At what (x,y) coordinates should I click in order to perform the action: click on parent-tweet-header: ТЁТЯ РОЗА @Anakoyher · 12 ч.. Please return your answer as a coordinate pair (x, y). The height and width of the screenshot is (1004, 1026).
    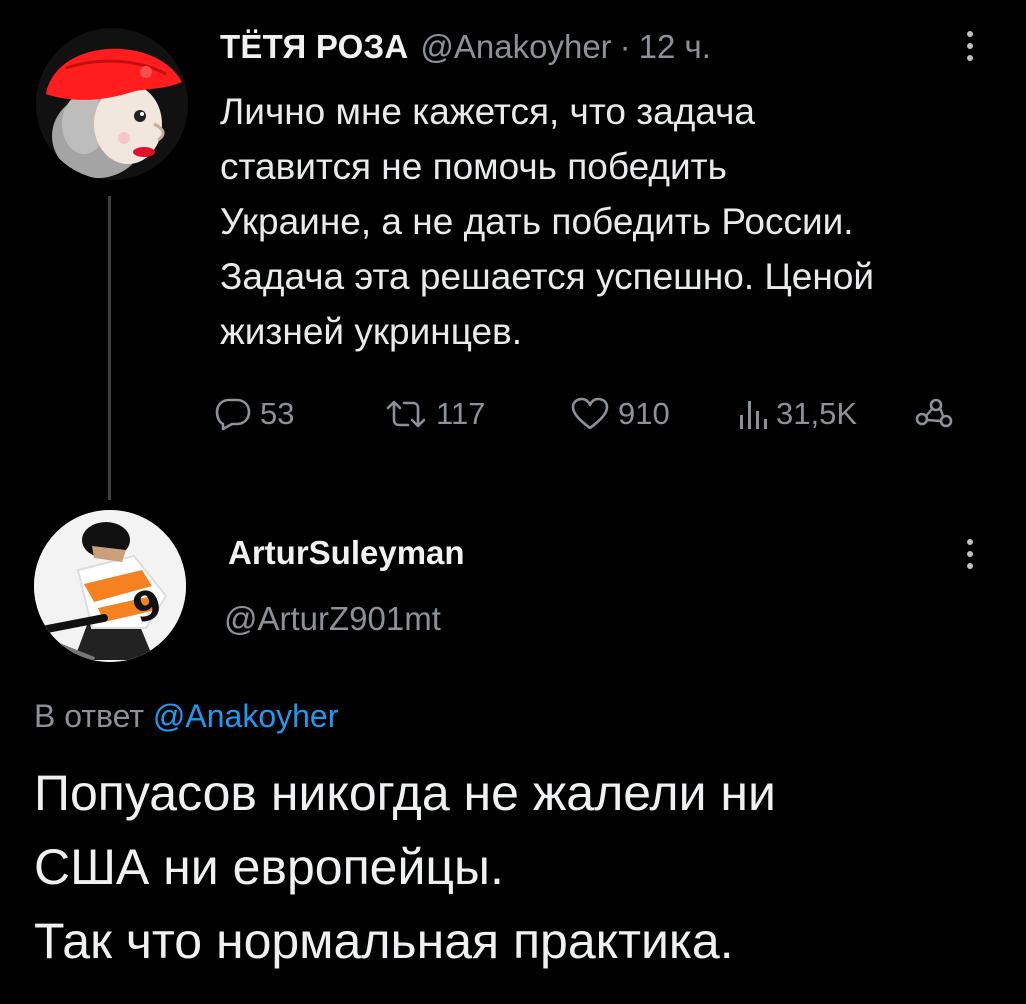
    Looking at the image, I should click on (465, 49).